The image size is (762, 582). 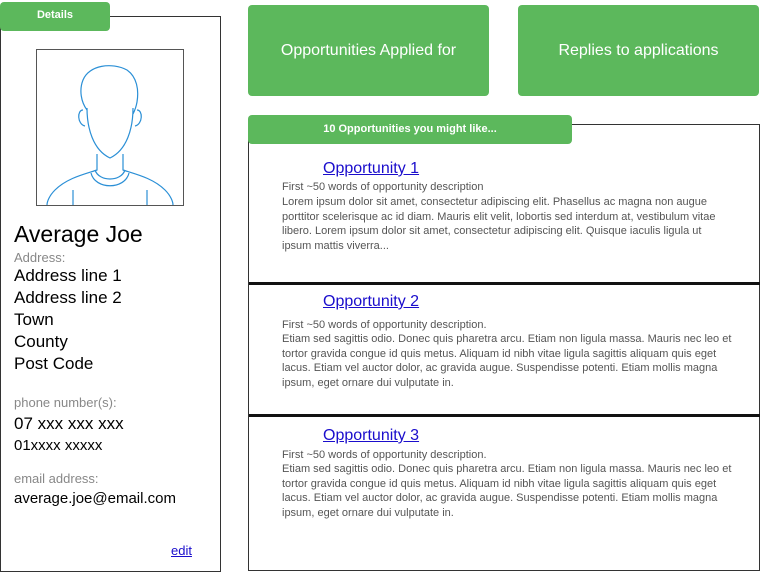 I want to click on avatar, so click(x=110, y=127).